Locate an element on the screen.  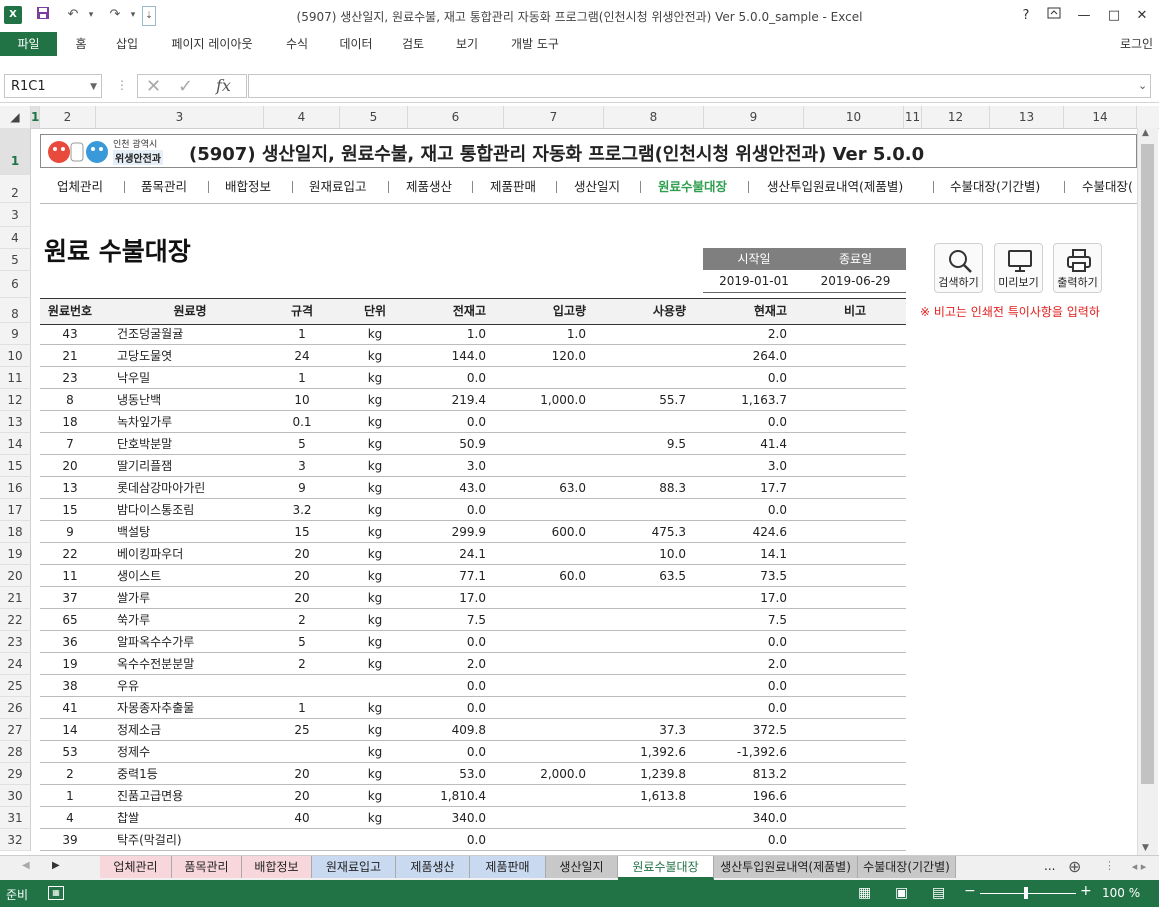
table-row: 65 쑥가루 2 kg 7.5 7.5 is located at coordinates (473, 620).